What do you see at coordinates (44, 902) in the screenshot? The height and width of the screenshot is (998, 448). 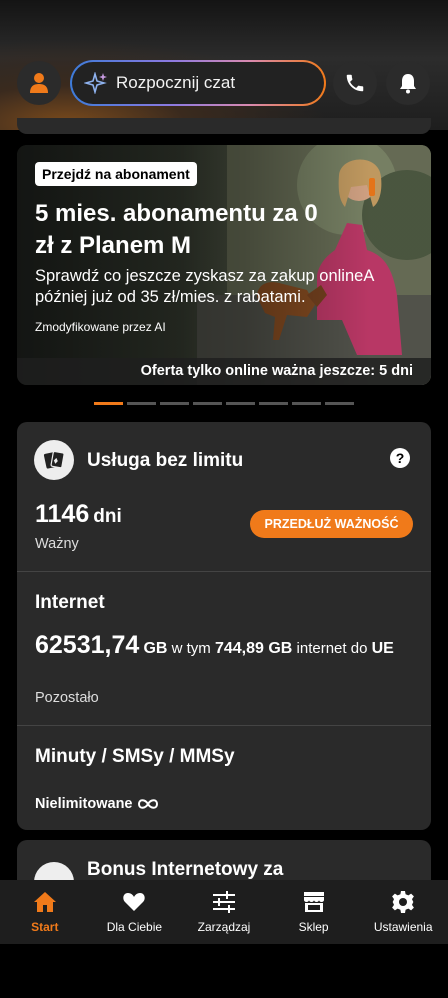 I see `home-icon` at bounding box center [44, 902].